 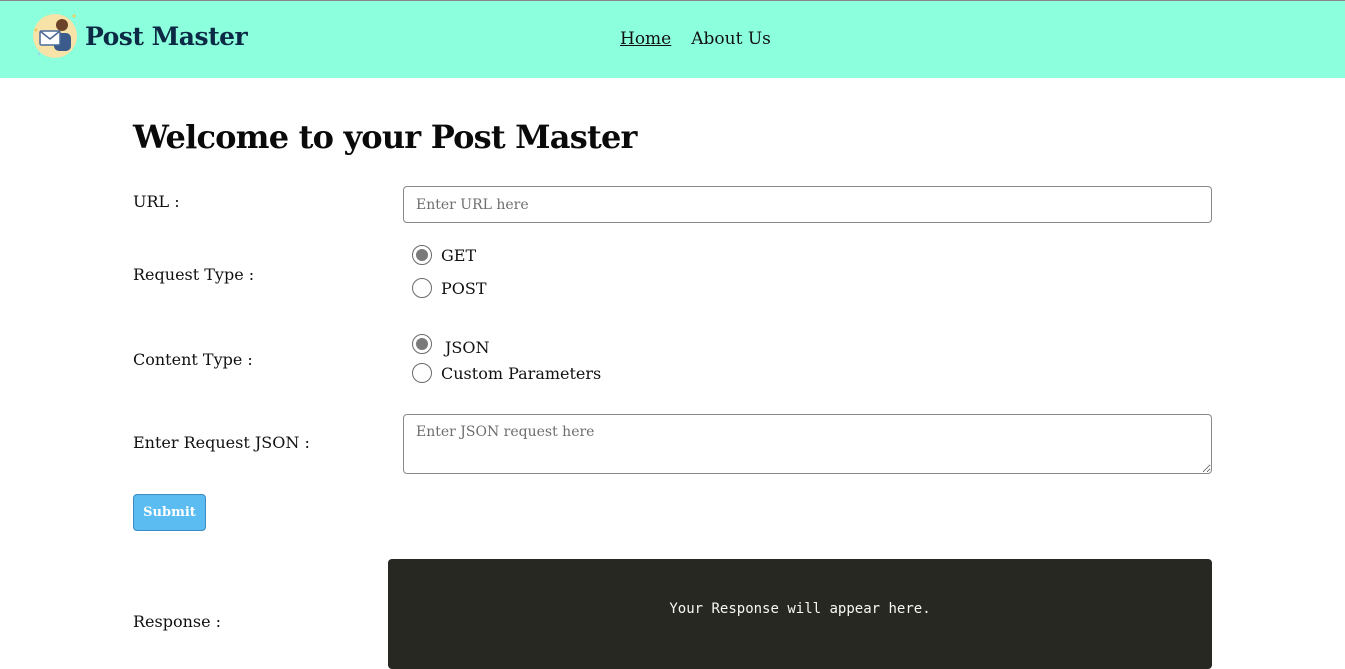 I want to click on brand: Post Master, so click(x=139, y=36).